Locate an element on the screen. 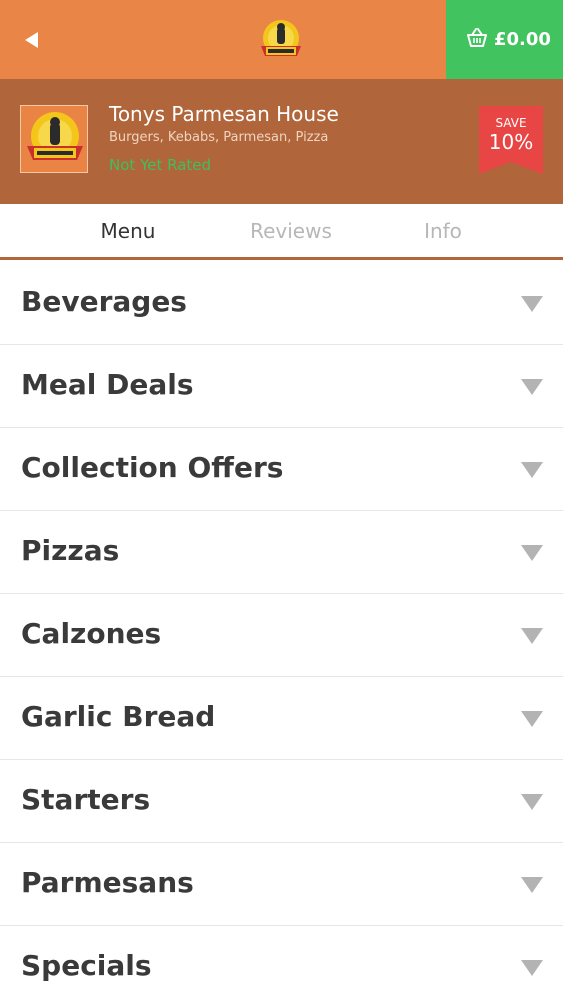 The width and height of the screenshot is (563, 1000). restaurant-logo is located at coordinates (54, 139).